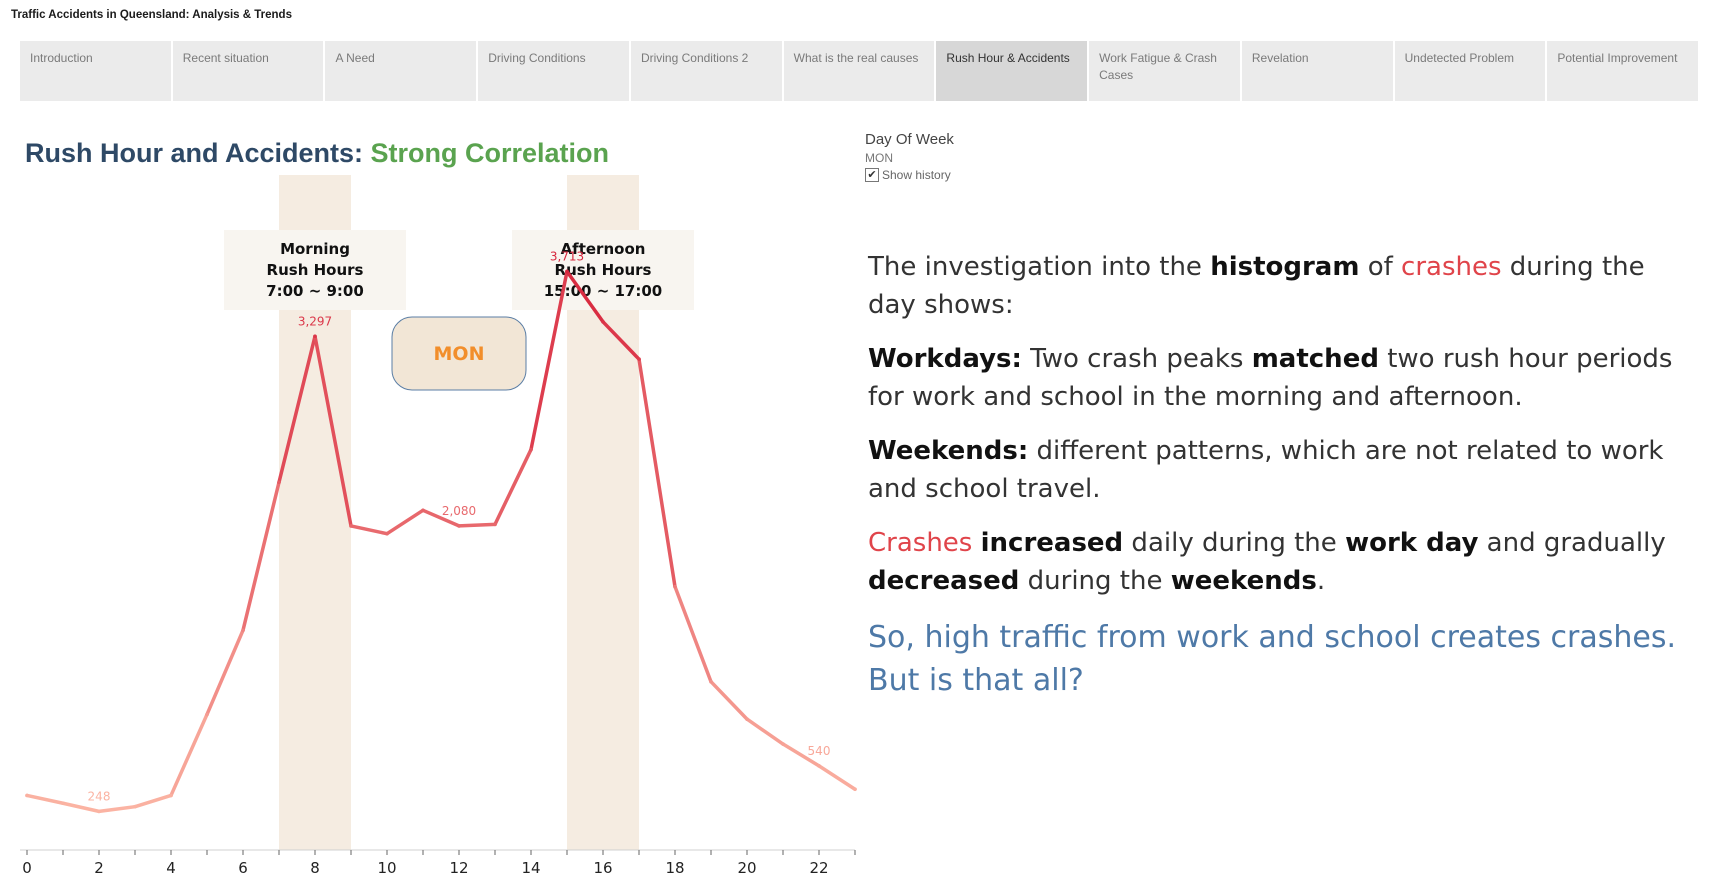  Describe the element at coordinates (315, 321) in the screenshot. I see `data-label: 3,297` at that location.